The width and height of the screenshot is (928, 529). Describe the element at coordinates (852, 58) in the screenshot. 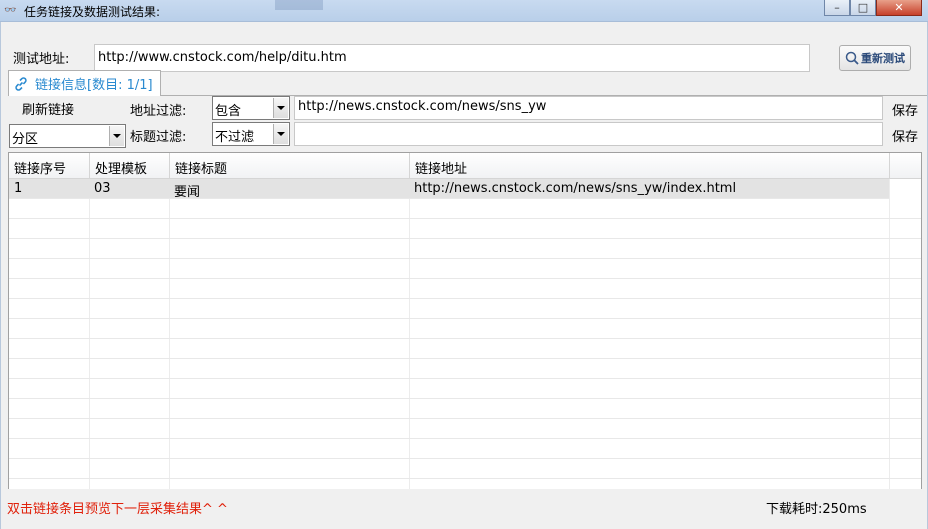

I see `search-icon` at that location.